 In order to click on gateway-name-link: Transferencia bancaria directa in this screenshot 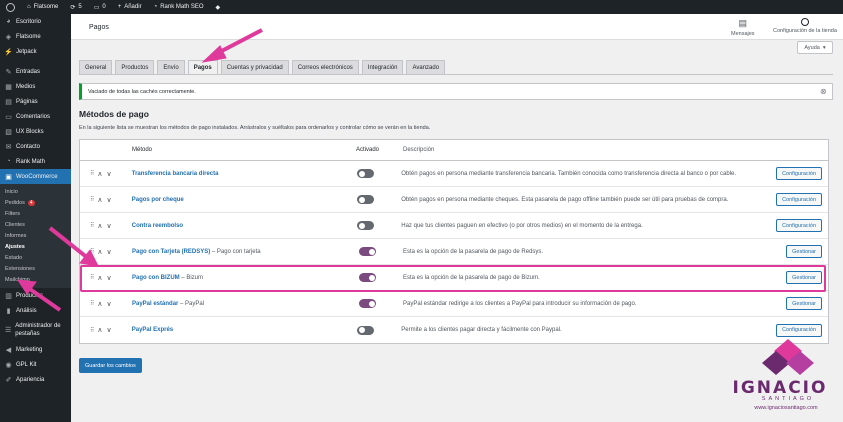, I will do `click(175, 174)`.